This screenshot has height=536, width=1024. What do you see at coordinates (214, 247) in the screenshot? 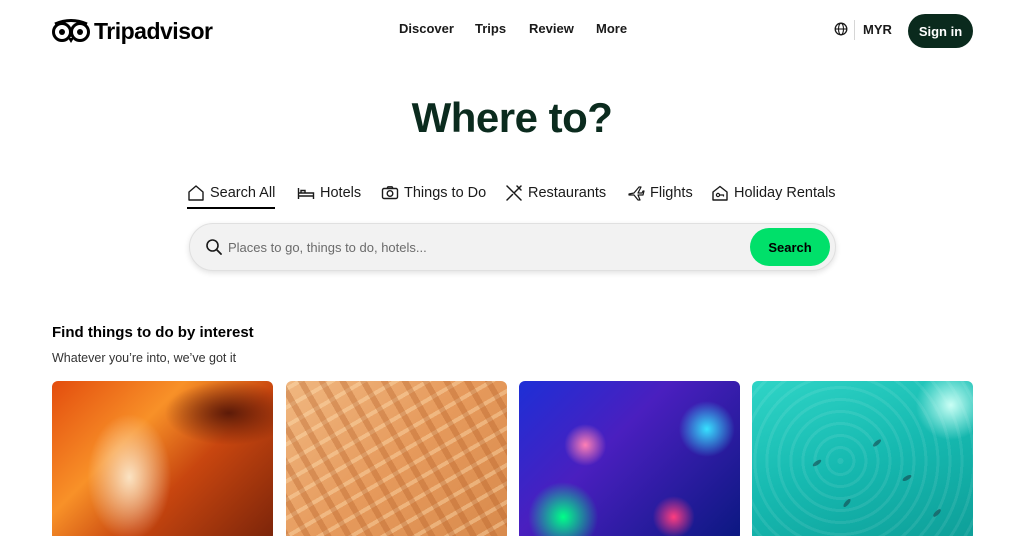
I see `search-icon` at bounding box center [214, 247].